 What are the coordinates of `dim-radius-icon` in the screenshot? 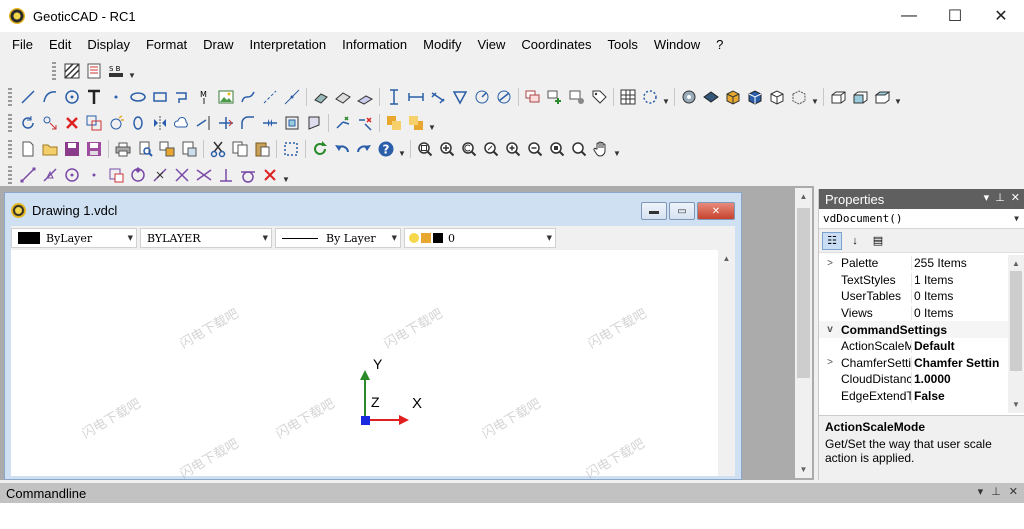 It's located at (482, 97).